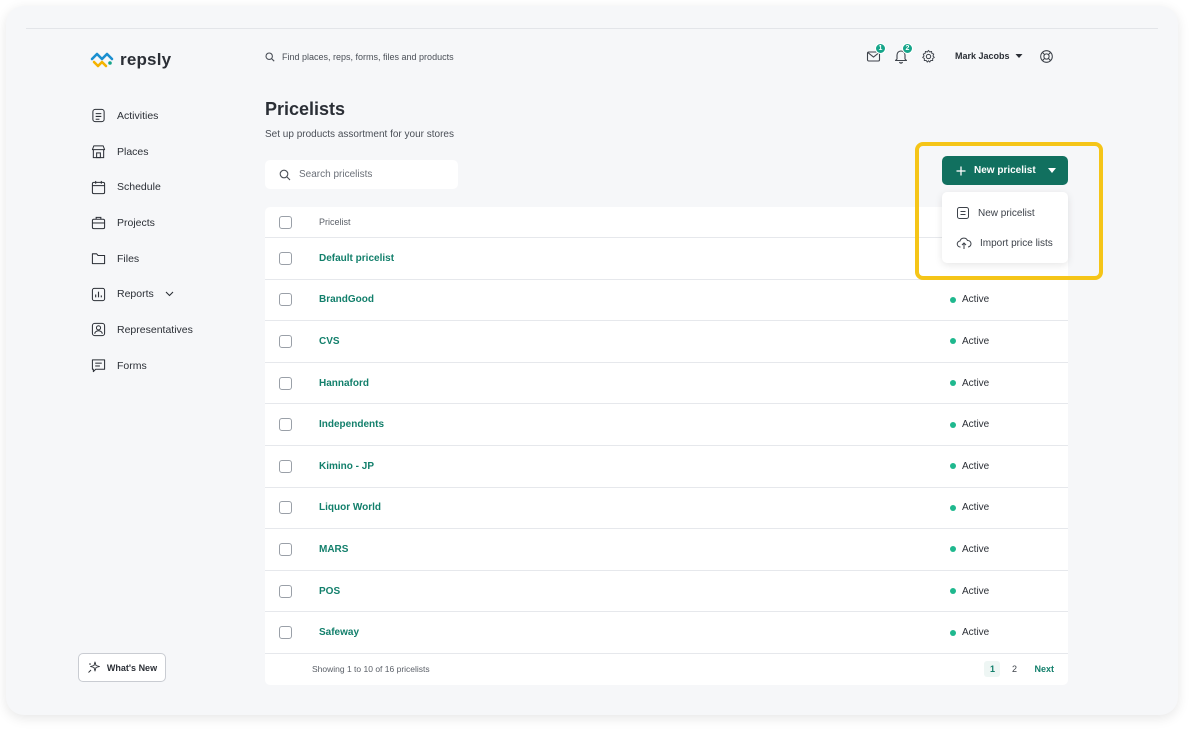 The height and width of the screenshot is (739, 1202). What do you see at coordinates (1016, 243) in the screenshot?
I see `dropdown-item-label: Import price lists` at bounding box center [1016, 243].